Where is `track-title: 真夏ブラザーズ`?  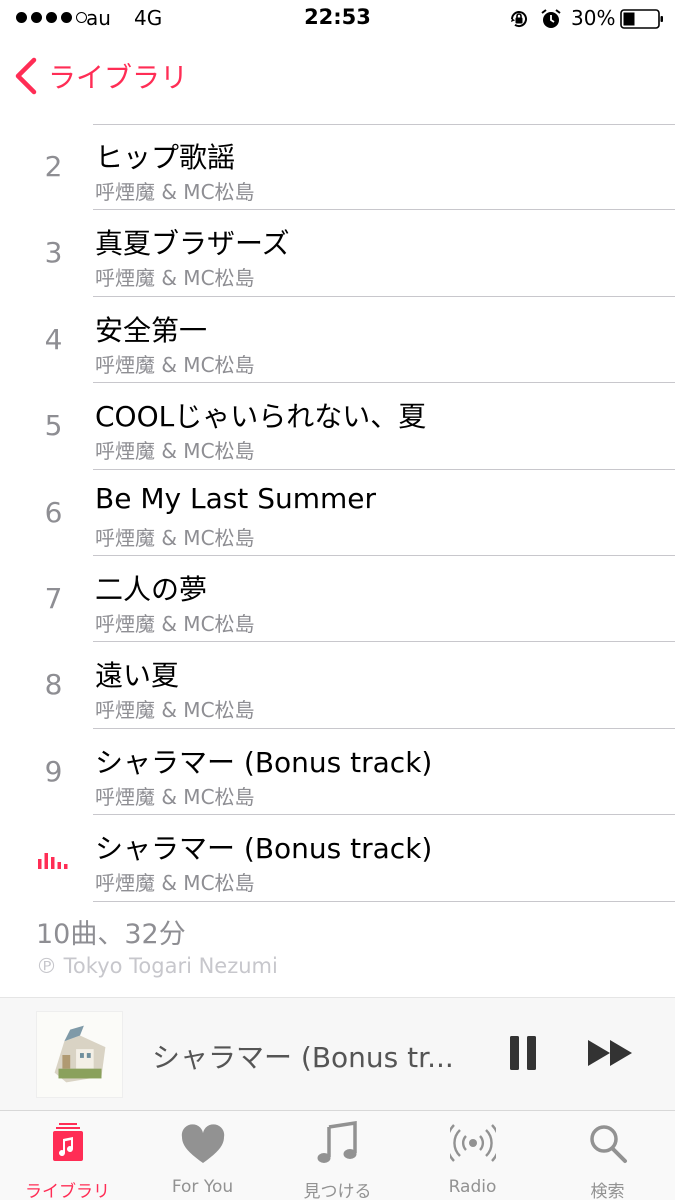 track-title: 真夏ブラザーズ is located at coordinates (192, 244).